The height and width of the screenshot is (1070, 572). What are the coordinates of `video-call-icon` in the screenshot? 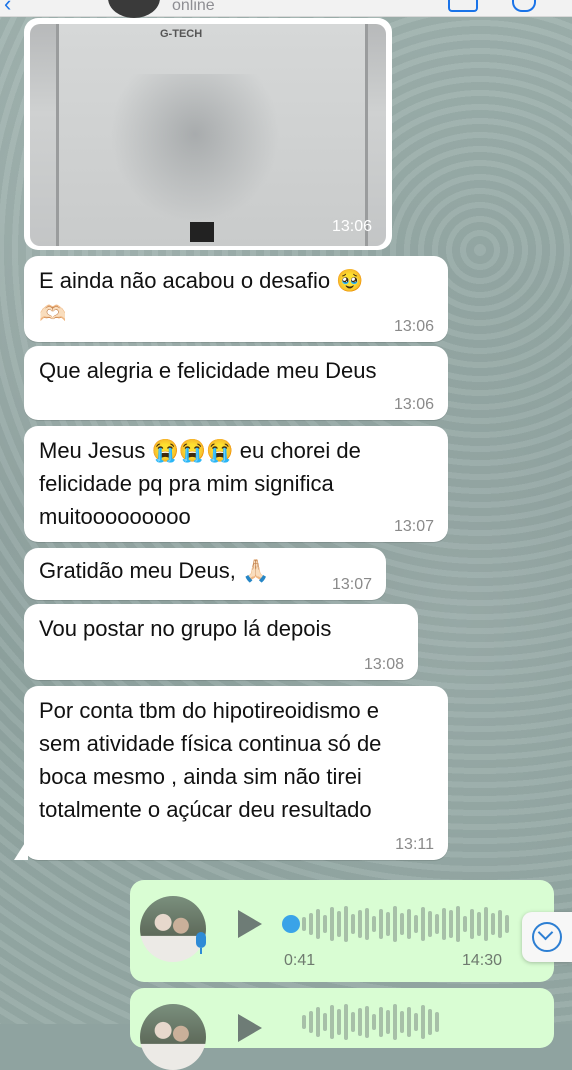 It's located at (463, 6).